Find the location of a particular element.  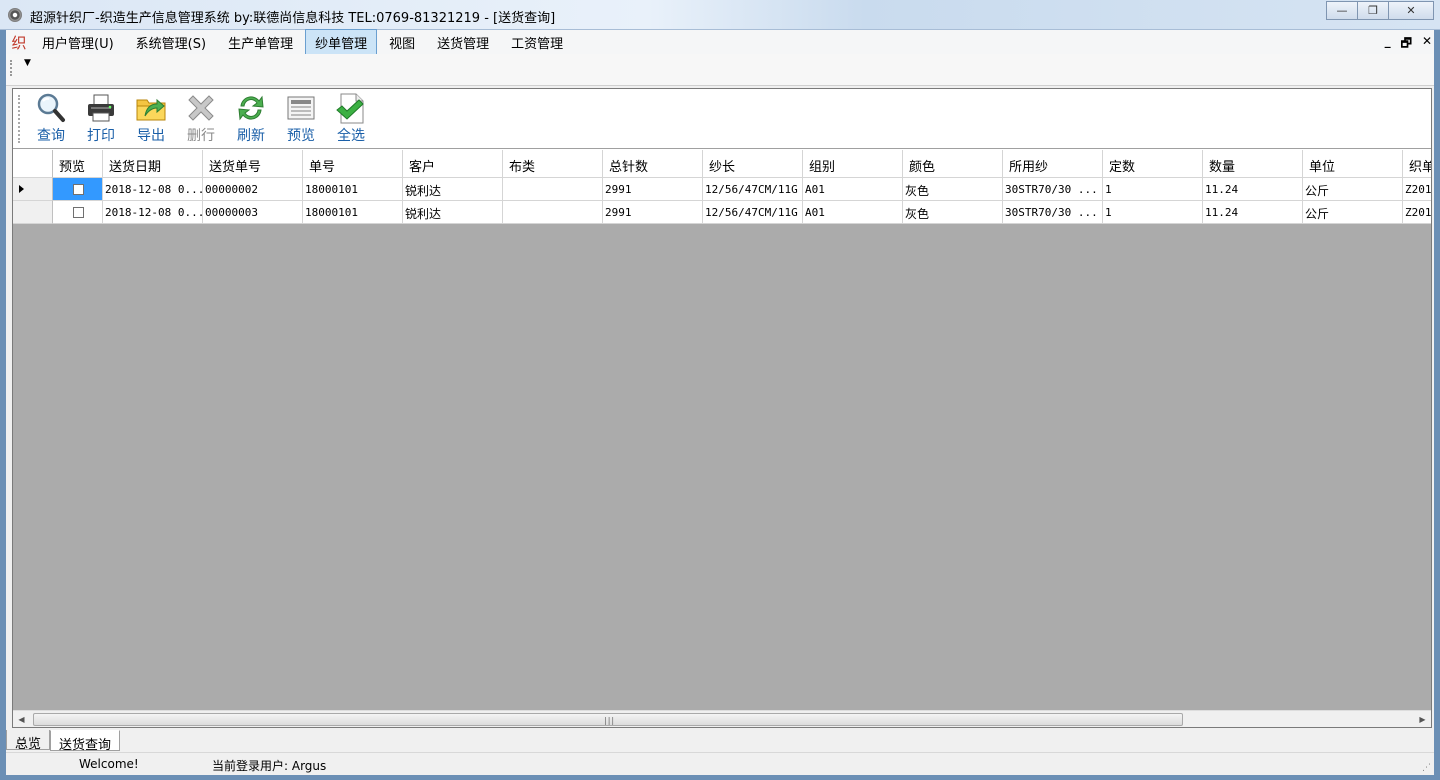

column-header: 纱长 is located at coordinates (753, 164).